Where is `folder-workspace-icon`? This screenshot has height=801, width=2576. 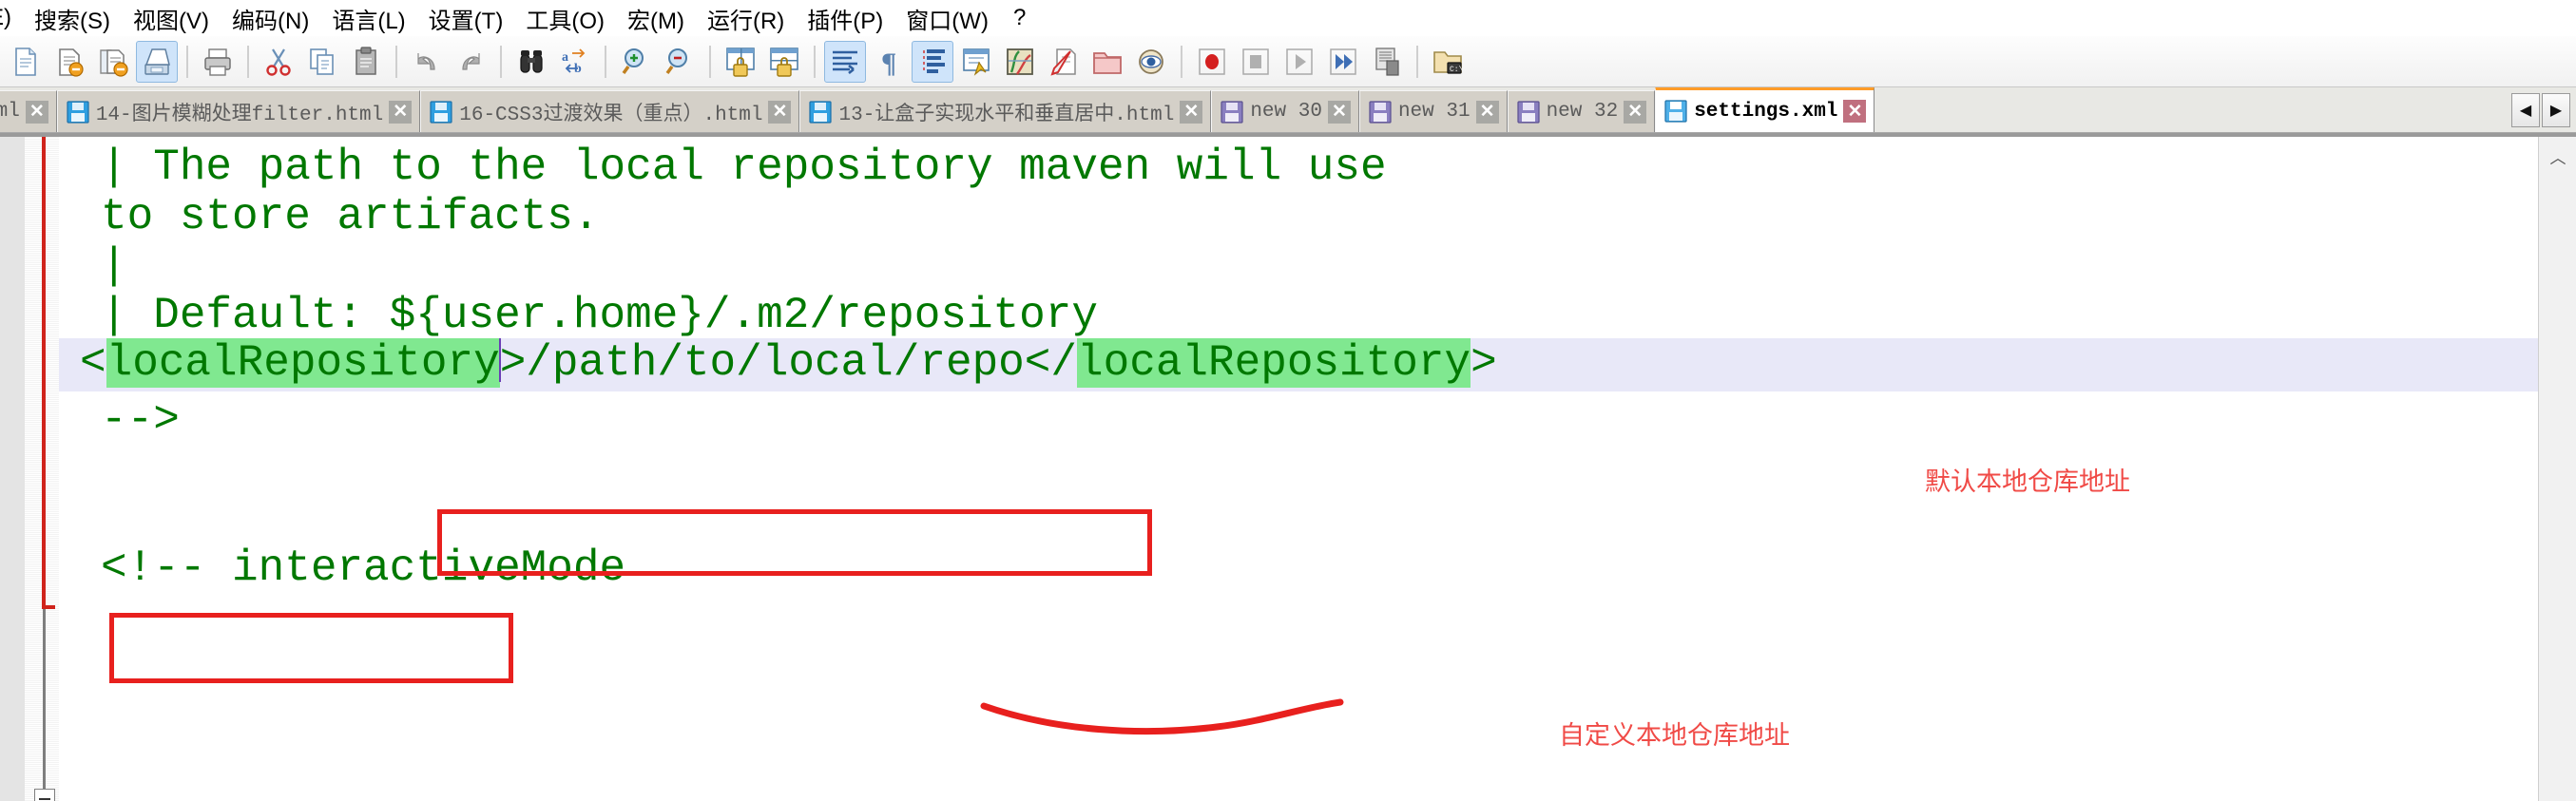
folder-workspace-icon is located at coordinates (1107, 62).